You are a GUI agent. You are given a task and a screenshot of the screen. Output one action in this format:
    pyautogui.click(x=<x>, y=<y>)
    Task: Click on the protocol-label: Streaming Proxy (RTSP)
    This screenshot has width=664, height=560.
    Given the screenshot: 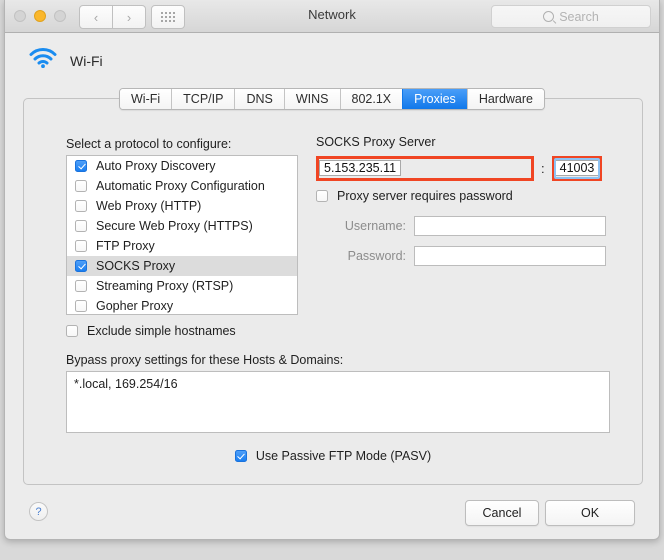 What is the action you would take?
    pyautogui.click(x=165, y=286)
    